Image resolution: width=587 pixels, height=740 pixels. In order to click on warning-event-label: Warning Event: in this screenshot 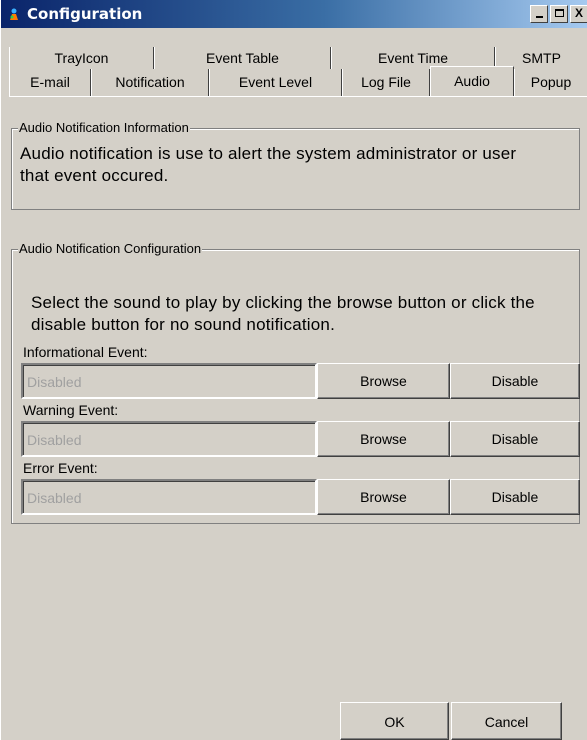, I will do `click(71, 410)`.